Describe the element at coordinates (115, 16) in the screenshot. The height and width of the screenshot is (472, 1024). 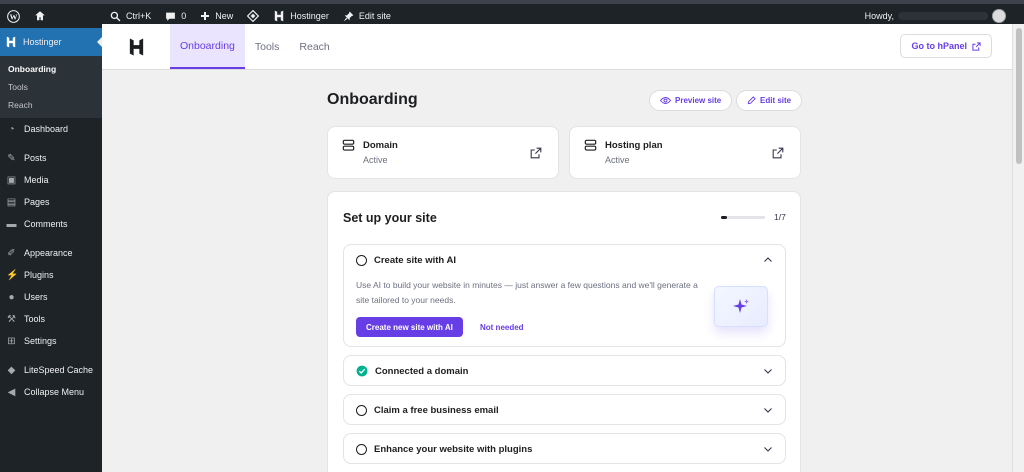
I see `search-icon` at that location.